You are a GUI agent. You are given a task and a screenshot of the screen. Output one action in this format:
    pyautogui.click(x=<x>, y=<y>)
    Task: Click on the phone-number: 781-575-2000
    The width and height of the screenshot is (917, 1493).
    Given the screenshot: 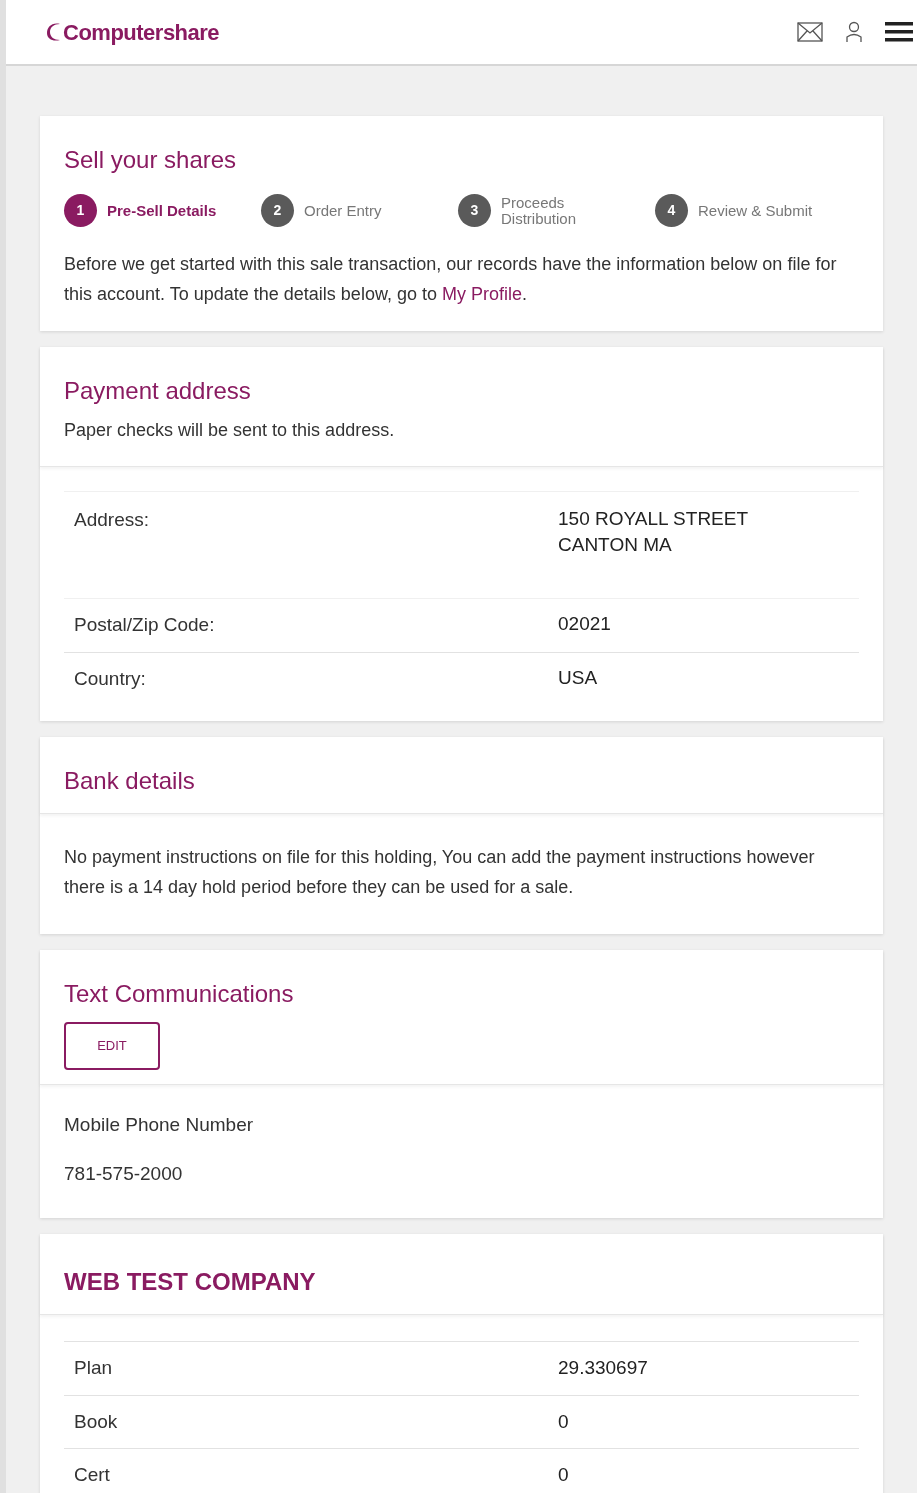 What is the action you would take?
    pyautogui.click(x=124, y=1173)
    